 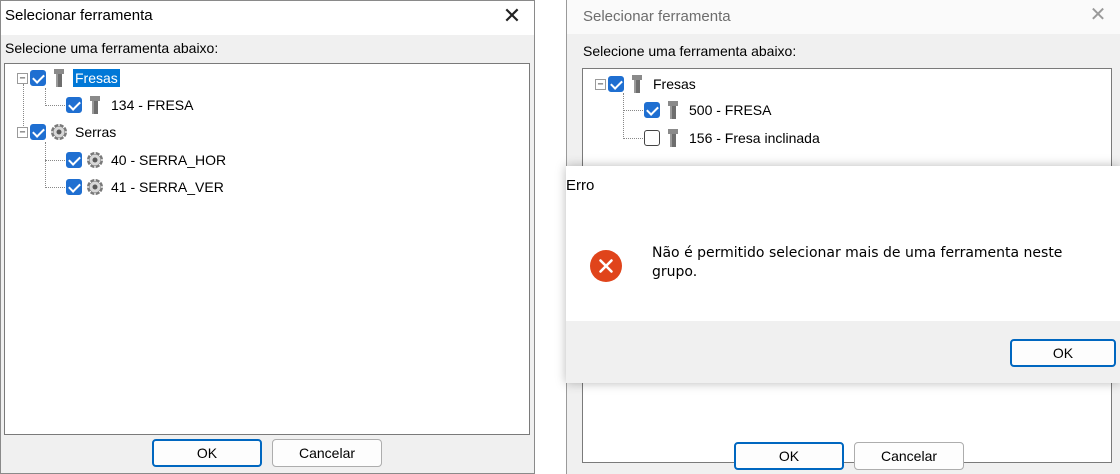 I want to click on tree-node-tool: 134 - FRESA, so click(x=130, y=105).